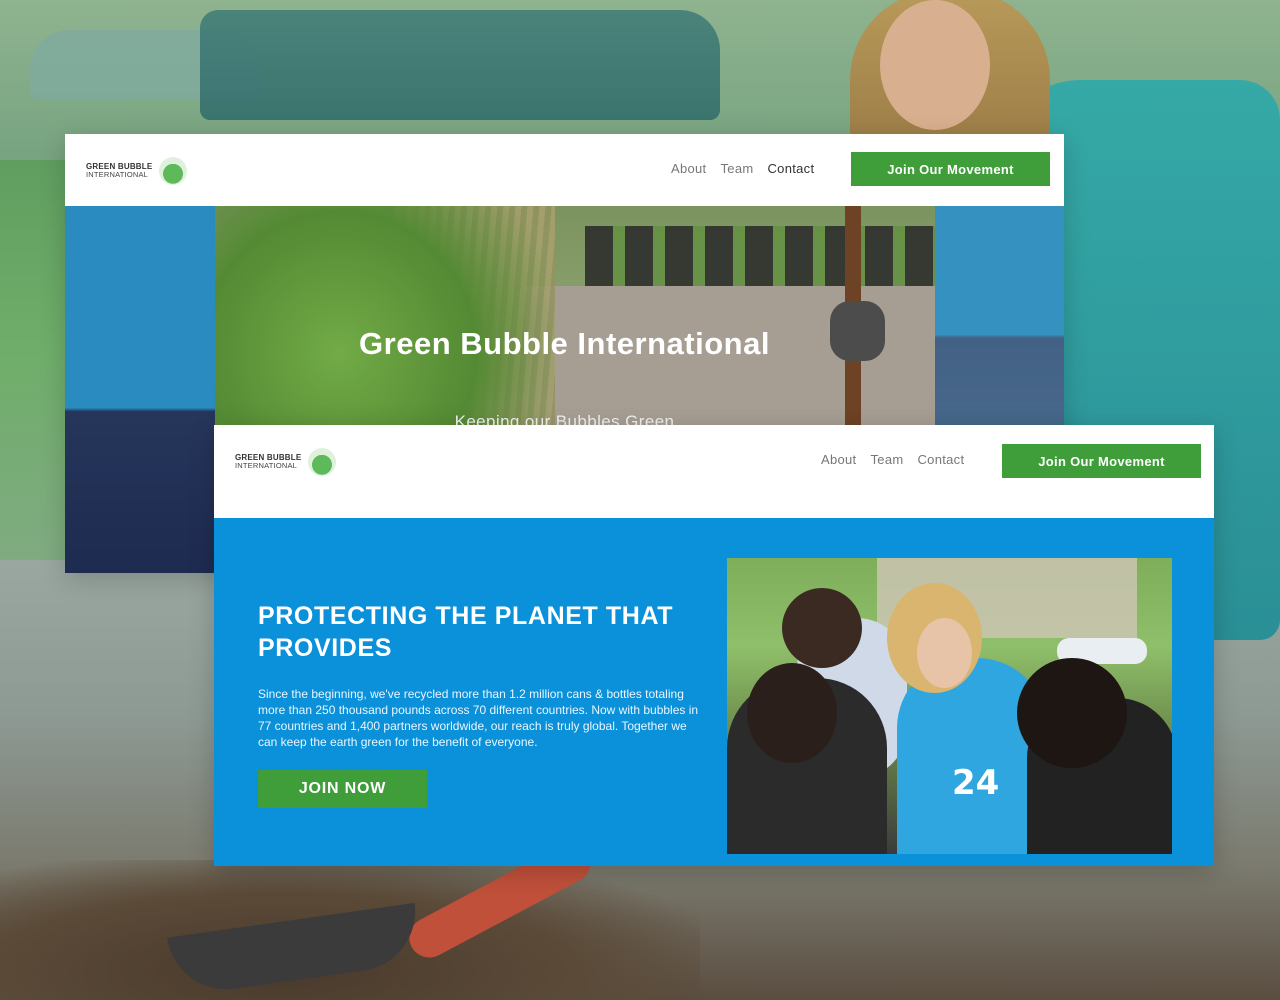 The height and width of the screenshot is (1000, 1280). Describe the element at coordinates (949, 706) in the screenshot. I see `volunteers-photo: 24` at that location.